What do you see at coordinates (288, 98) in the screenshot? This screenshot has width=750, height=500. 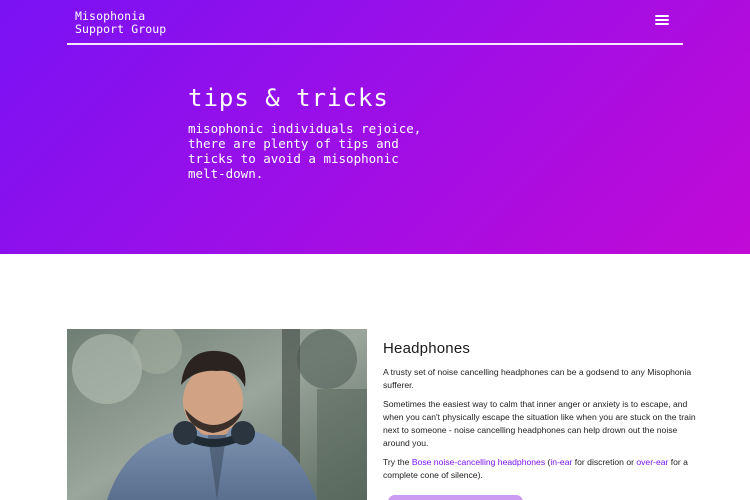 I see `page-title: tips & tricks` at bounding box center [288, 98].